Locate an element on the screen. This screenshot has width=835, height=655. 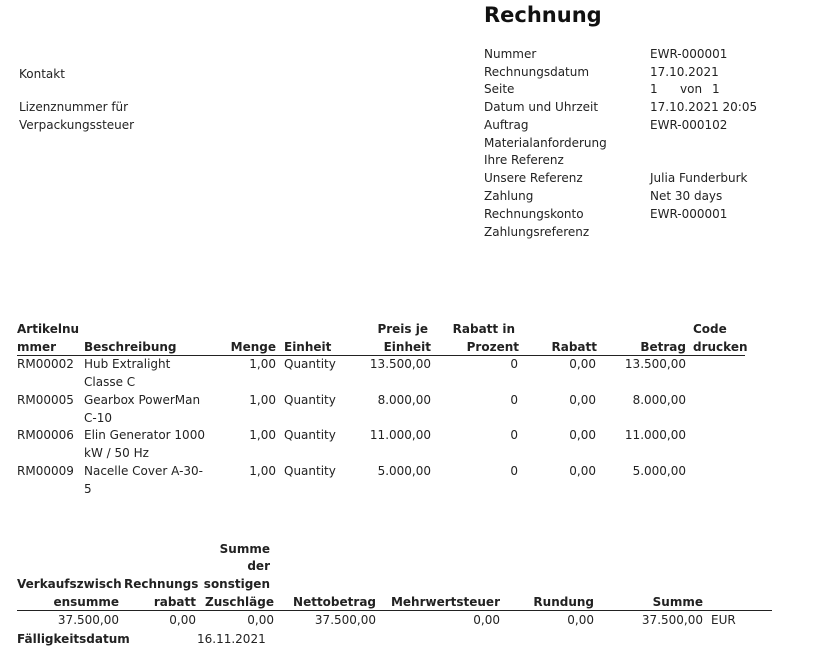
cell-price: 8.000,00 is located at coordinates (404, 400).